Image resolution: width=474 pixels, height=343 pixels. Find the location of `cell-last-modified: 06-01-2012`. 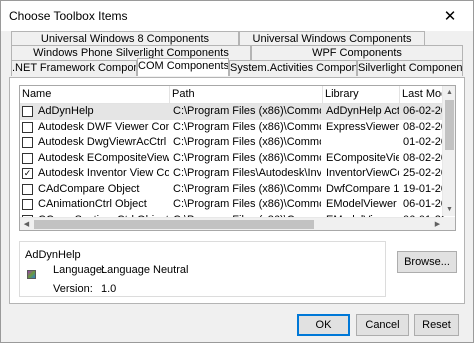

cell-last-modified: 06-01-2012 is located at coordinates (423, 204).